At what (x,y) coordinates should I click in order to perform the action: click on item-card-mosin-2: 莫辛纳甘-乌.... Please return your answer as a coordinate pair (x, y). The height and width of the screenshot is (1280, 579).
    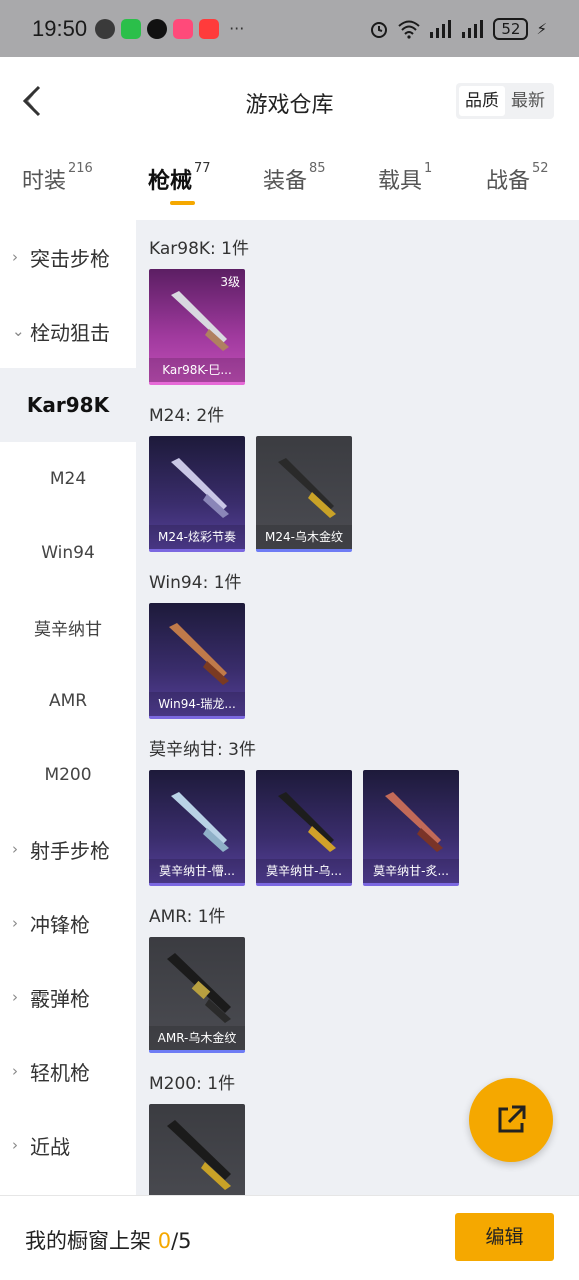
    Looking at the image, I should click on (304, 828).